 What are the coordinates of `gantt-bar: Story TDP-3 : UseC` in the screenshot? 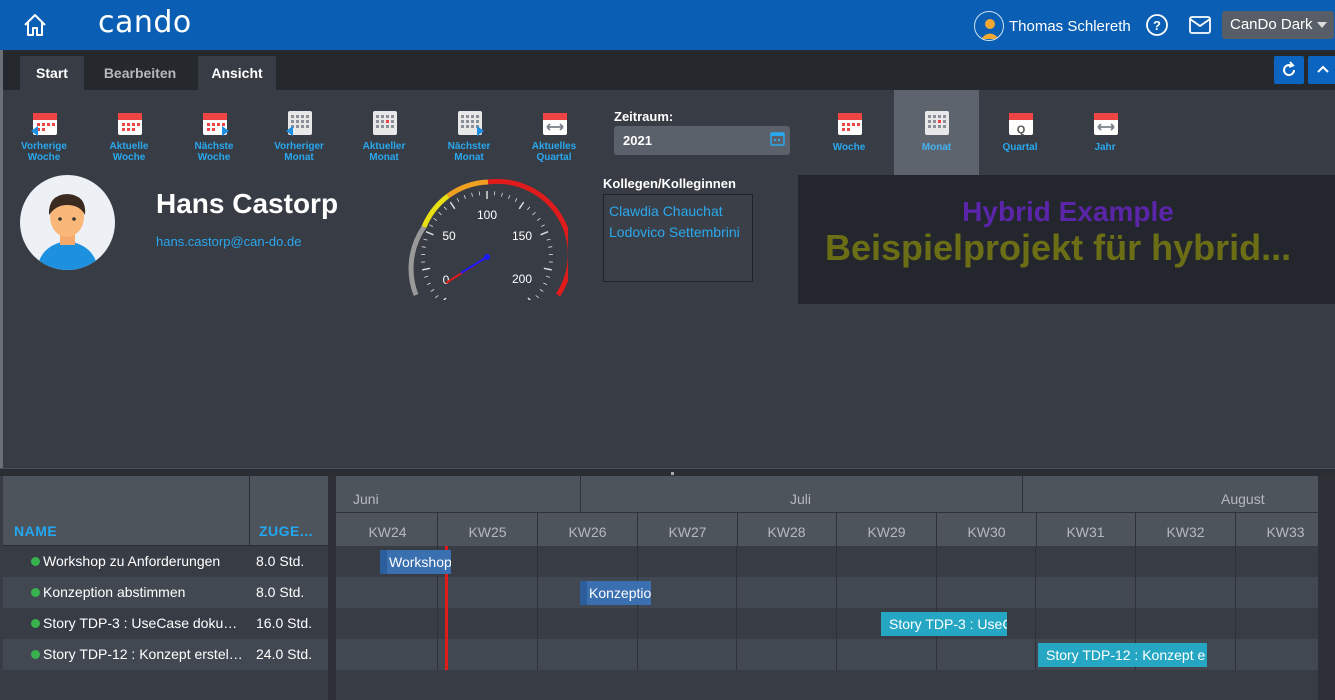 It's located at (944, 624).